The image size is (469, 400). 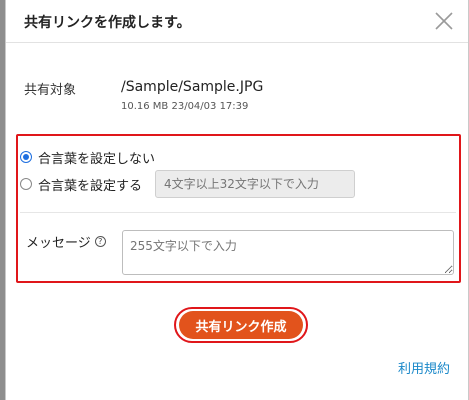 What do you see at coordinates (185, 106) in the screenshot?
I see `share-target-meta: 10.16 MB 23/04/03 17:39` at bounding box center [185, 106].